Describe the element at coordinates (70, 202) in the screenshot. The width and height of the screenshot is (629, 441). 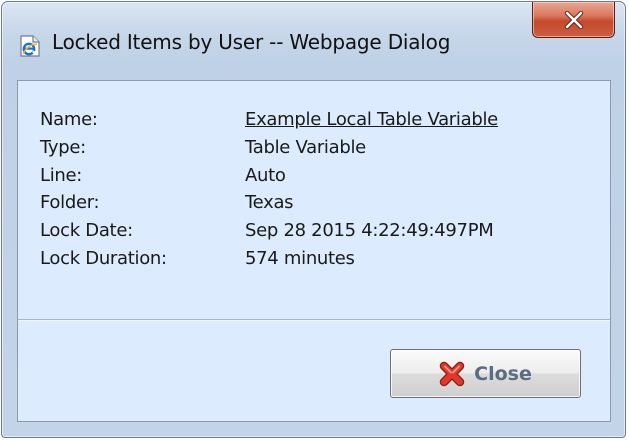
I see `detail-label: Folder:` at that location.